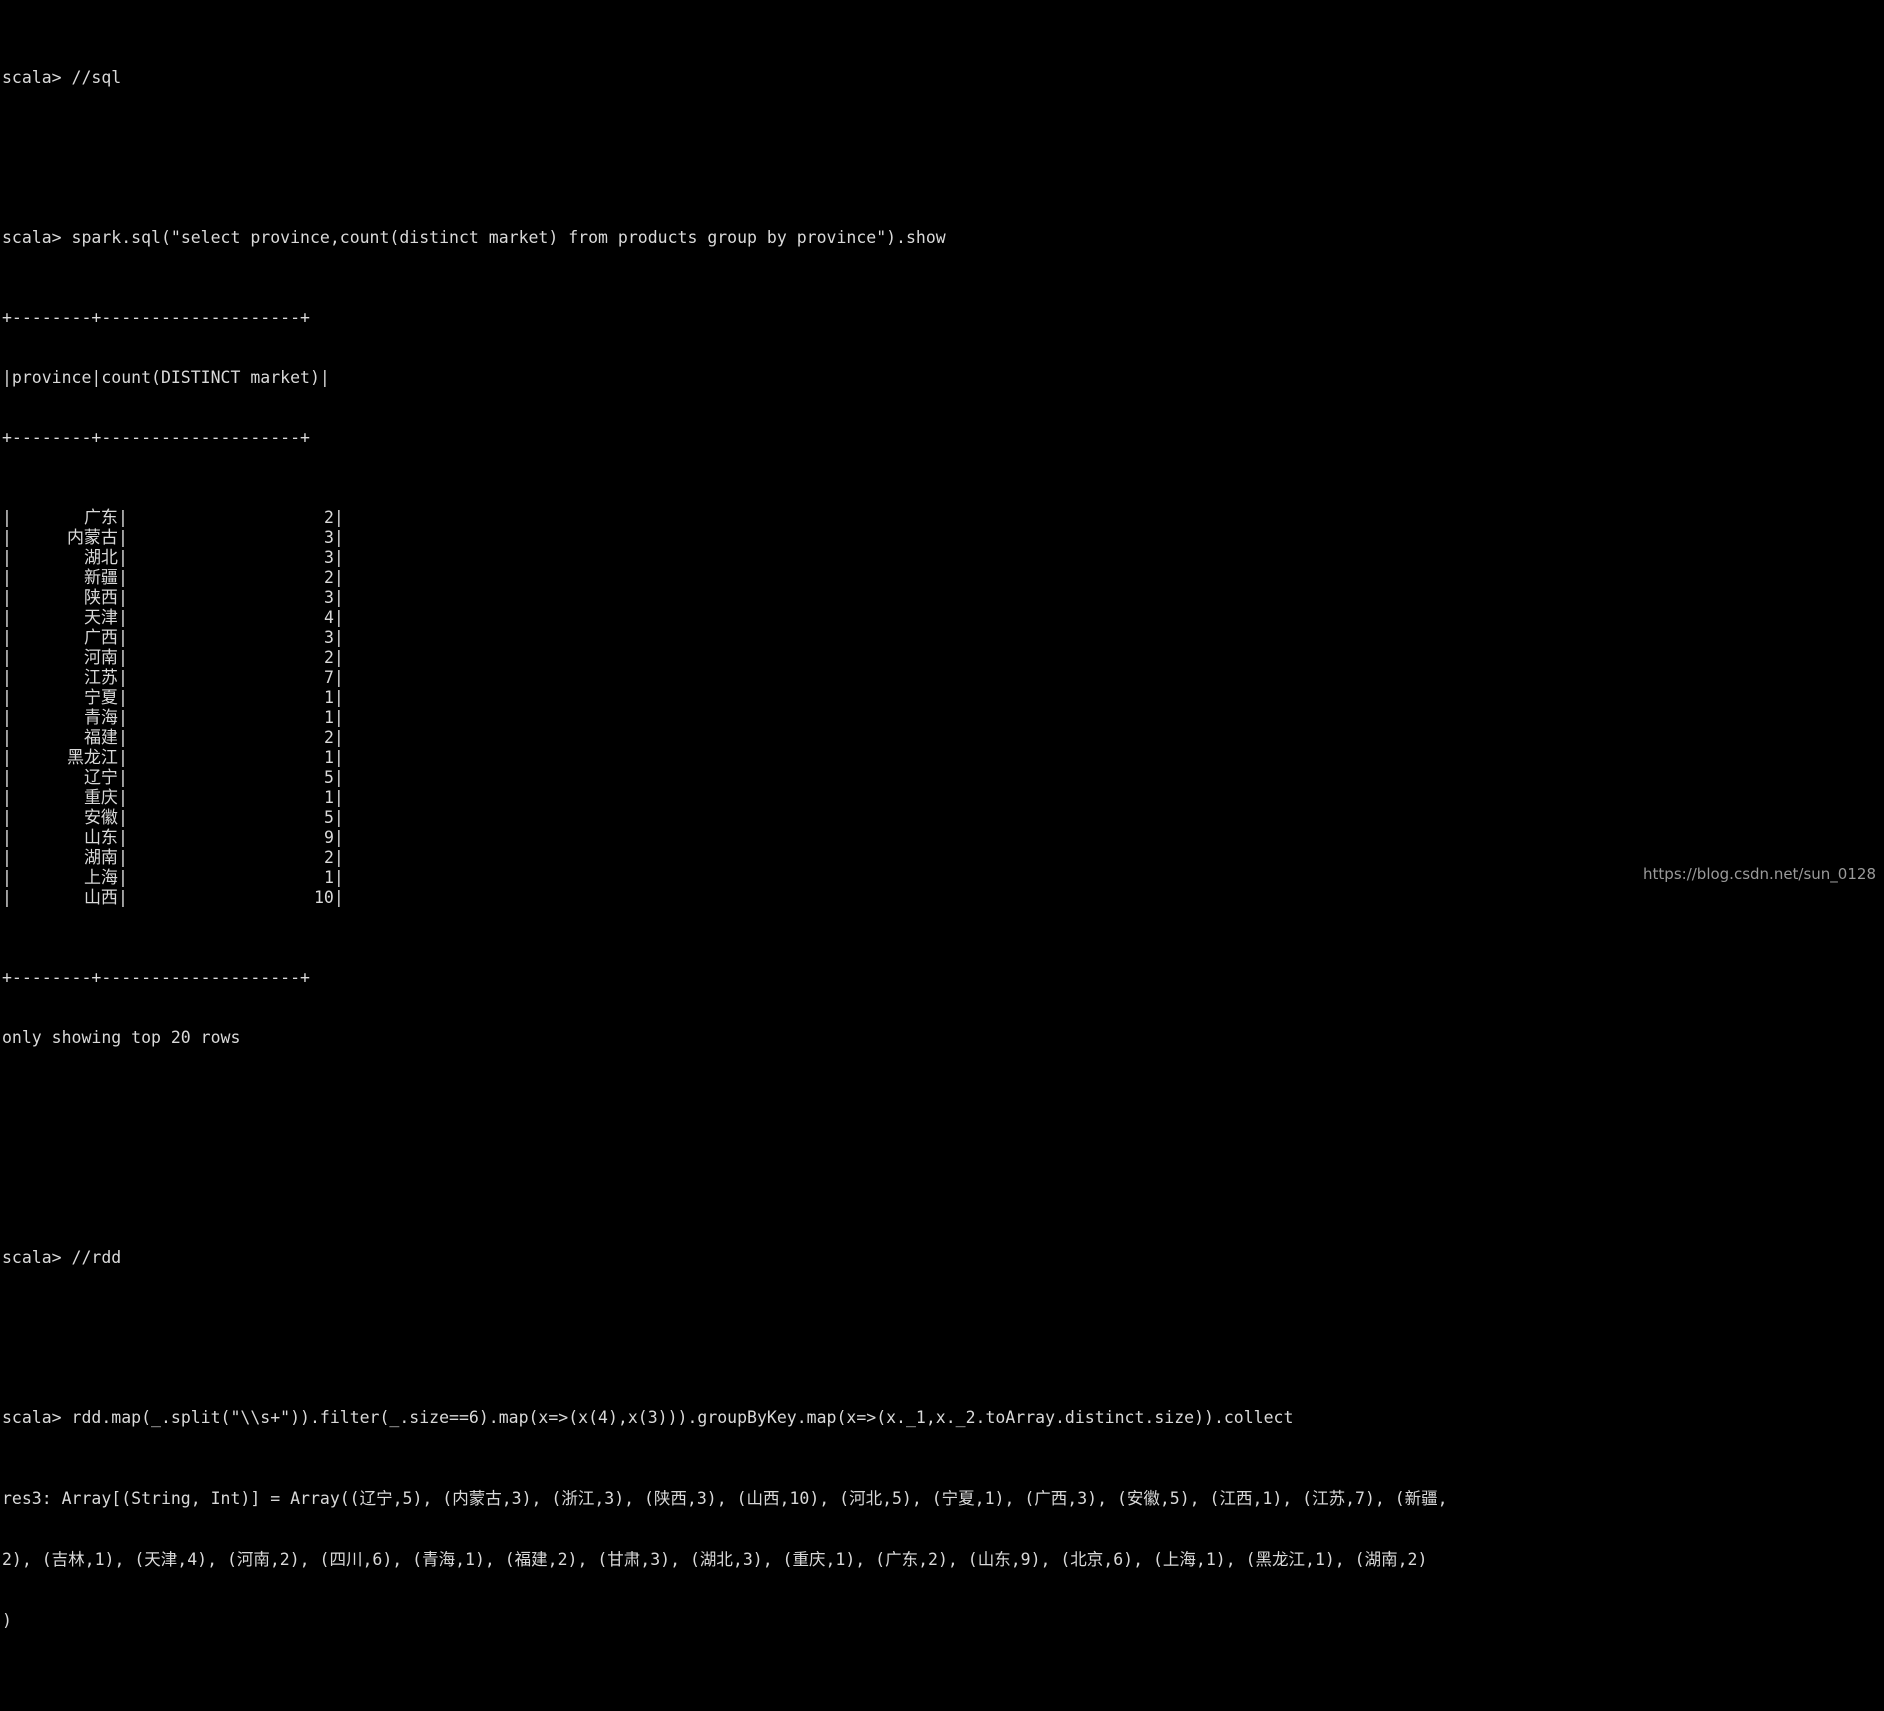  What do you see at coordinates (943, 838) in the screenshot?
I see `table-row: | 山东| 9|` at bounding box center [943, 838].